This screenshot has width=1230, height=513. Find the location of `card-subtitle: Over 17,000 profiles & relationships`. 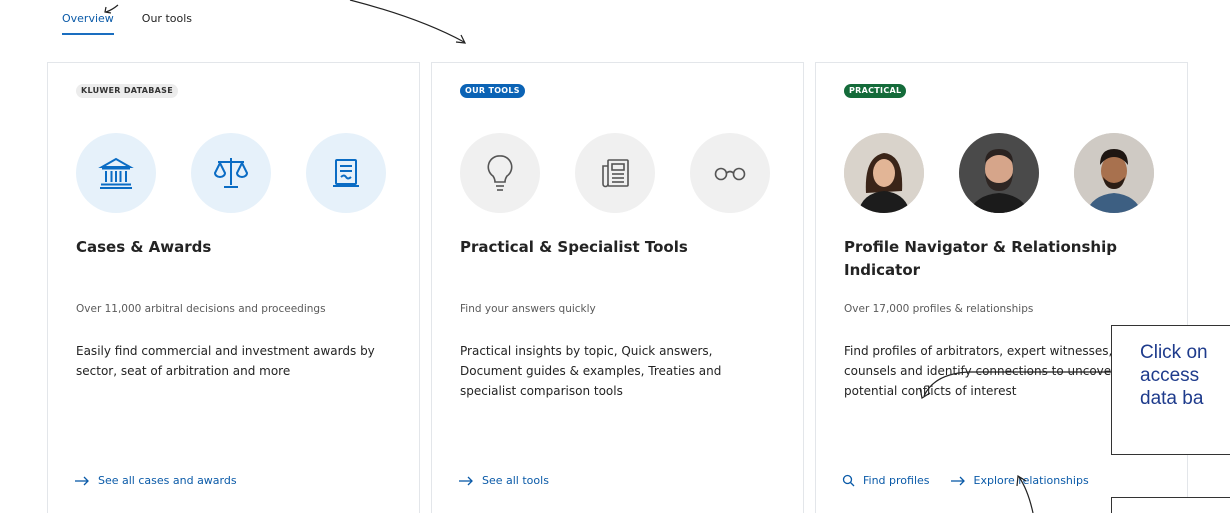

card-subtitle: Over 17,000 profiles & relationships is located at coordinates (939, 309).